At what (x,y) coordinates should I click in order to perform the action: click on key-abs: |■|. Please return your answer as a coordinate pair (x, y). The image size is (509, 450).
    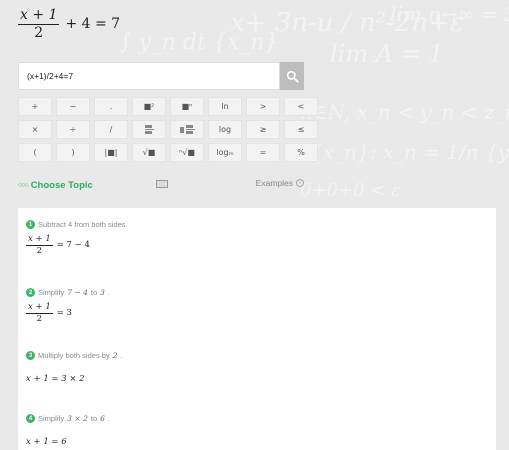
    Looking at the image, I should click on (111, 152).